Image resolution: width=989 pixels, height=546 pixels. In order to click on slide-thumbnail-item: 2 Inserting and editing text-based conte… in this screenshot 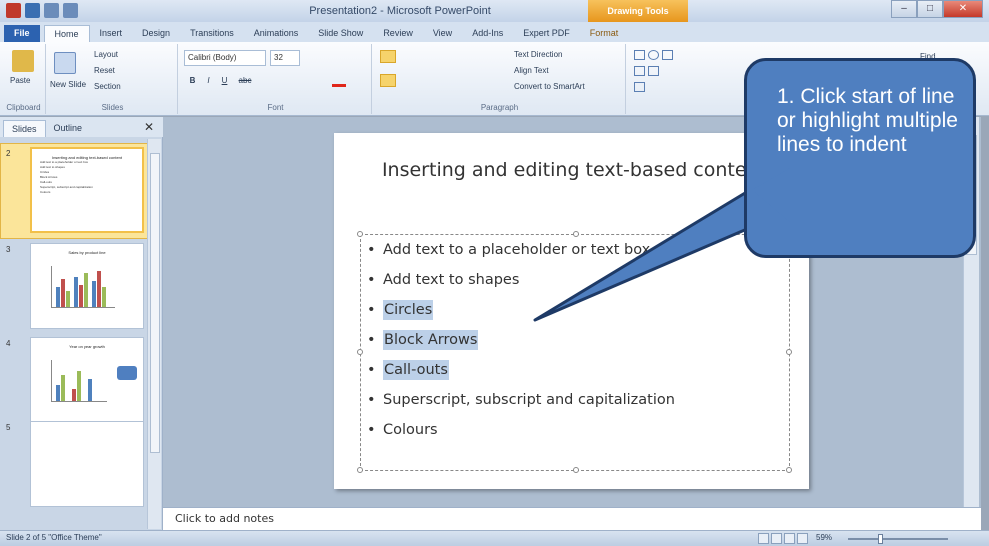, I will do `click(78, 191)`.